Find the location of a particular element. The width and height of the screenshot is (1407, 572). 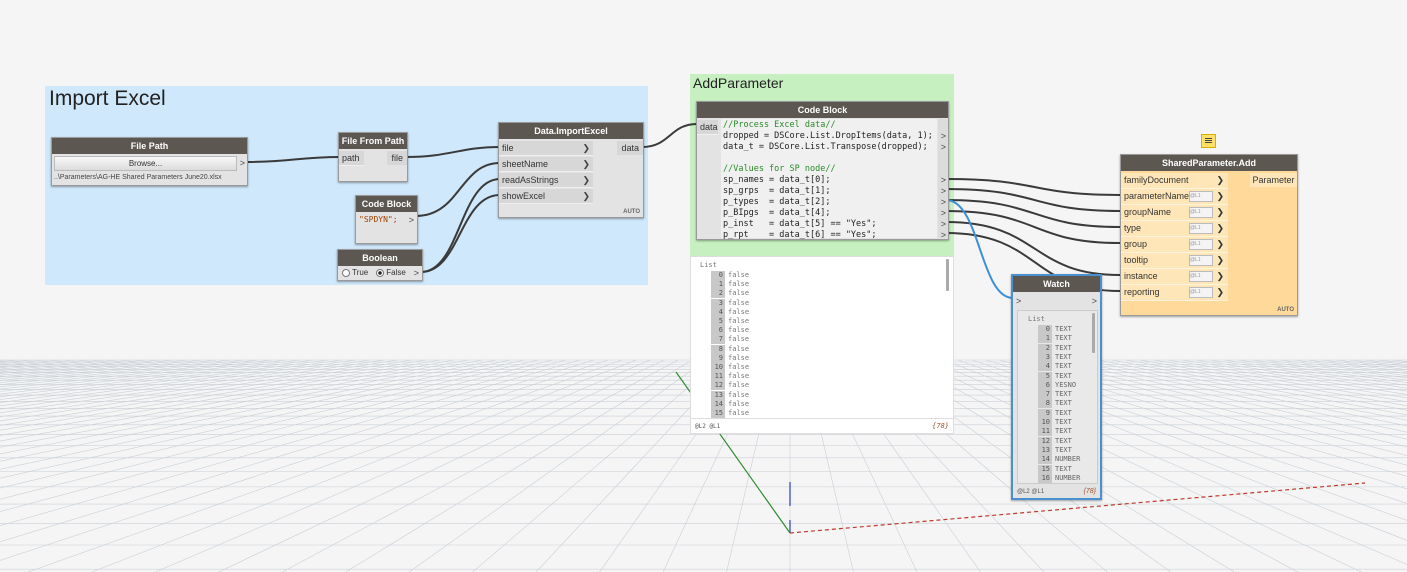

list-item: 11 TEXT is located at coordinates (1055, 432).